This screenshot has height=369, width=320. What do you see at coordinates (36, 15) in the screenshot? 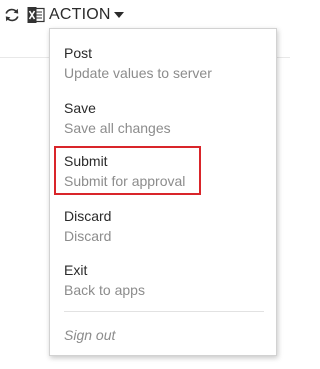
I see `excel-icon` at bounding box center [36, 15].